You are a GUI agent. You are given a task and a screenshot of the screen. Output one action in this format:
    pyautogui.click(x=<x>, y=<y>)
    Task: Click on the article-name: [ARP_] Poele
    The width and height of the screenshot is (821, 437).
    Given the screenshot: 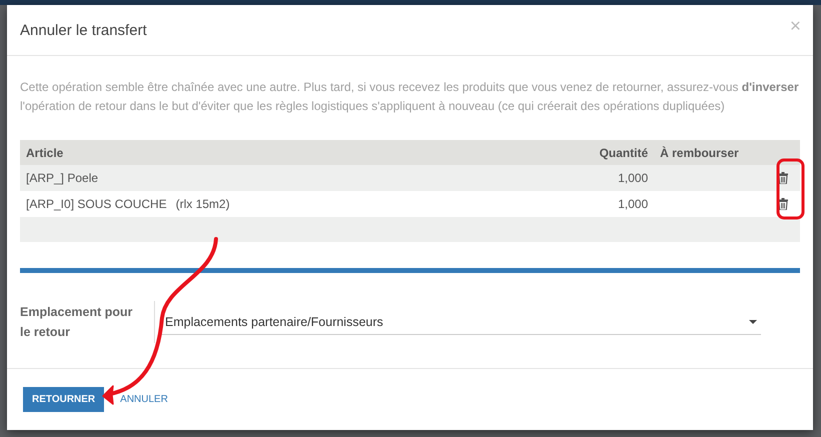 What is the action you would take?
    pyautogui.click(x=62, y=178)
    